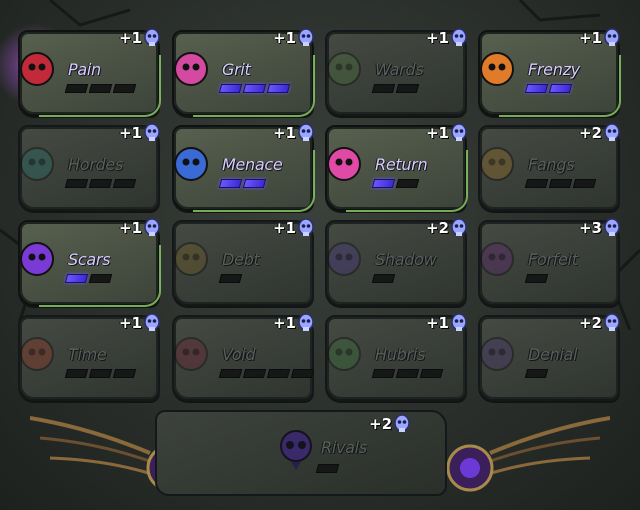 Image resolution: width=640 pixels, height=510 pixels. I want to click on hourglass-icon, so click(37, 354).